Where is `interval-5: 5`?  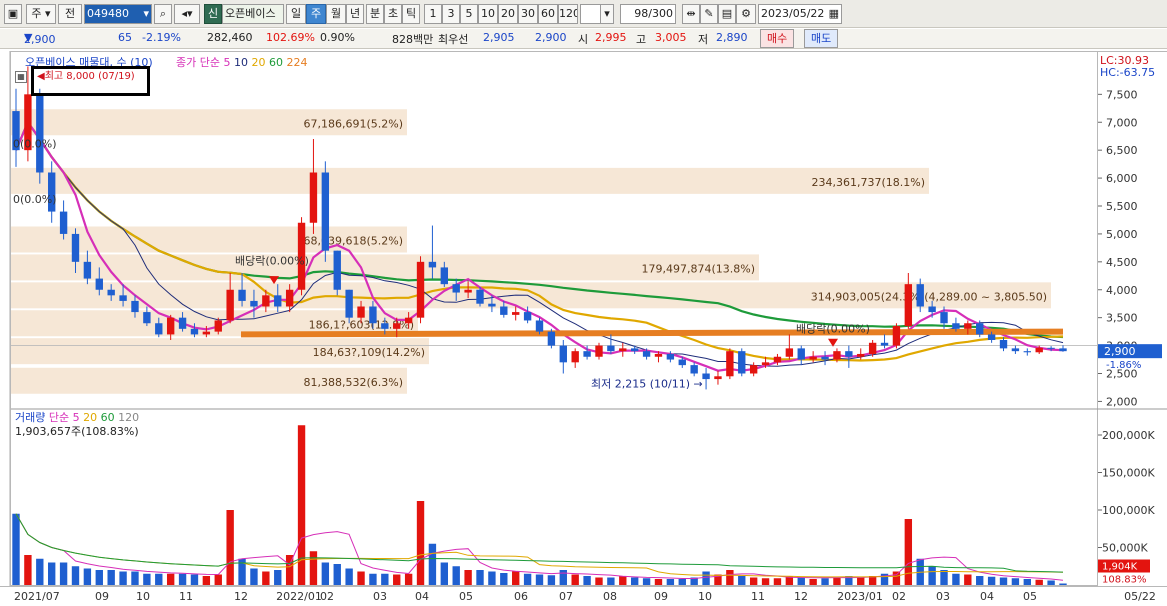 interval-5: 5 is located at coordinates (469, 14).